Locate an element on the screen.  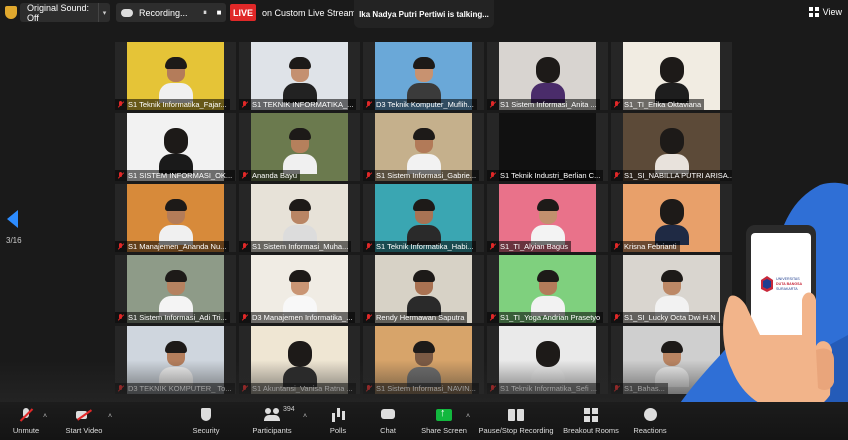
participant-tile: S1_TI_Alyian Bagus is located at coordinates (547, 218).